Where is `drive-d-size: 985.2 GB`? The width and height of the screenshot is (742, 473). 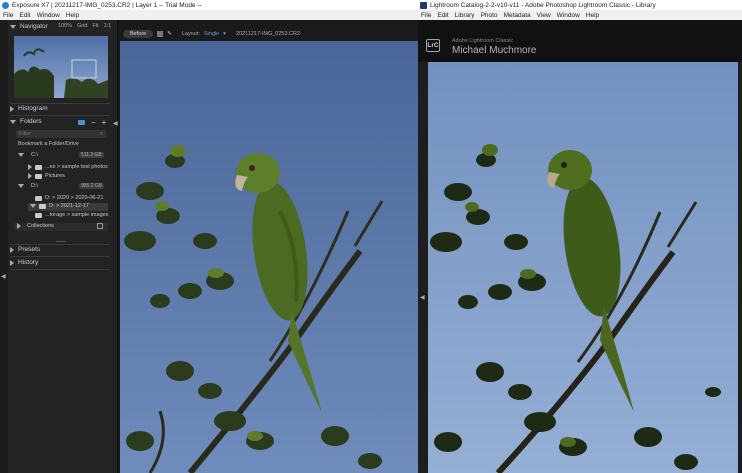
drive-d-size: 985.2 GB is located at coordinates (92, 186).